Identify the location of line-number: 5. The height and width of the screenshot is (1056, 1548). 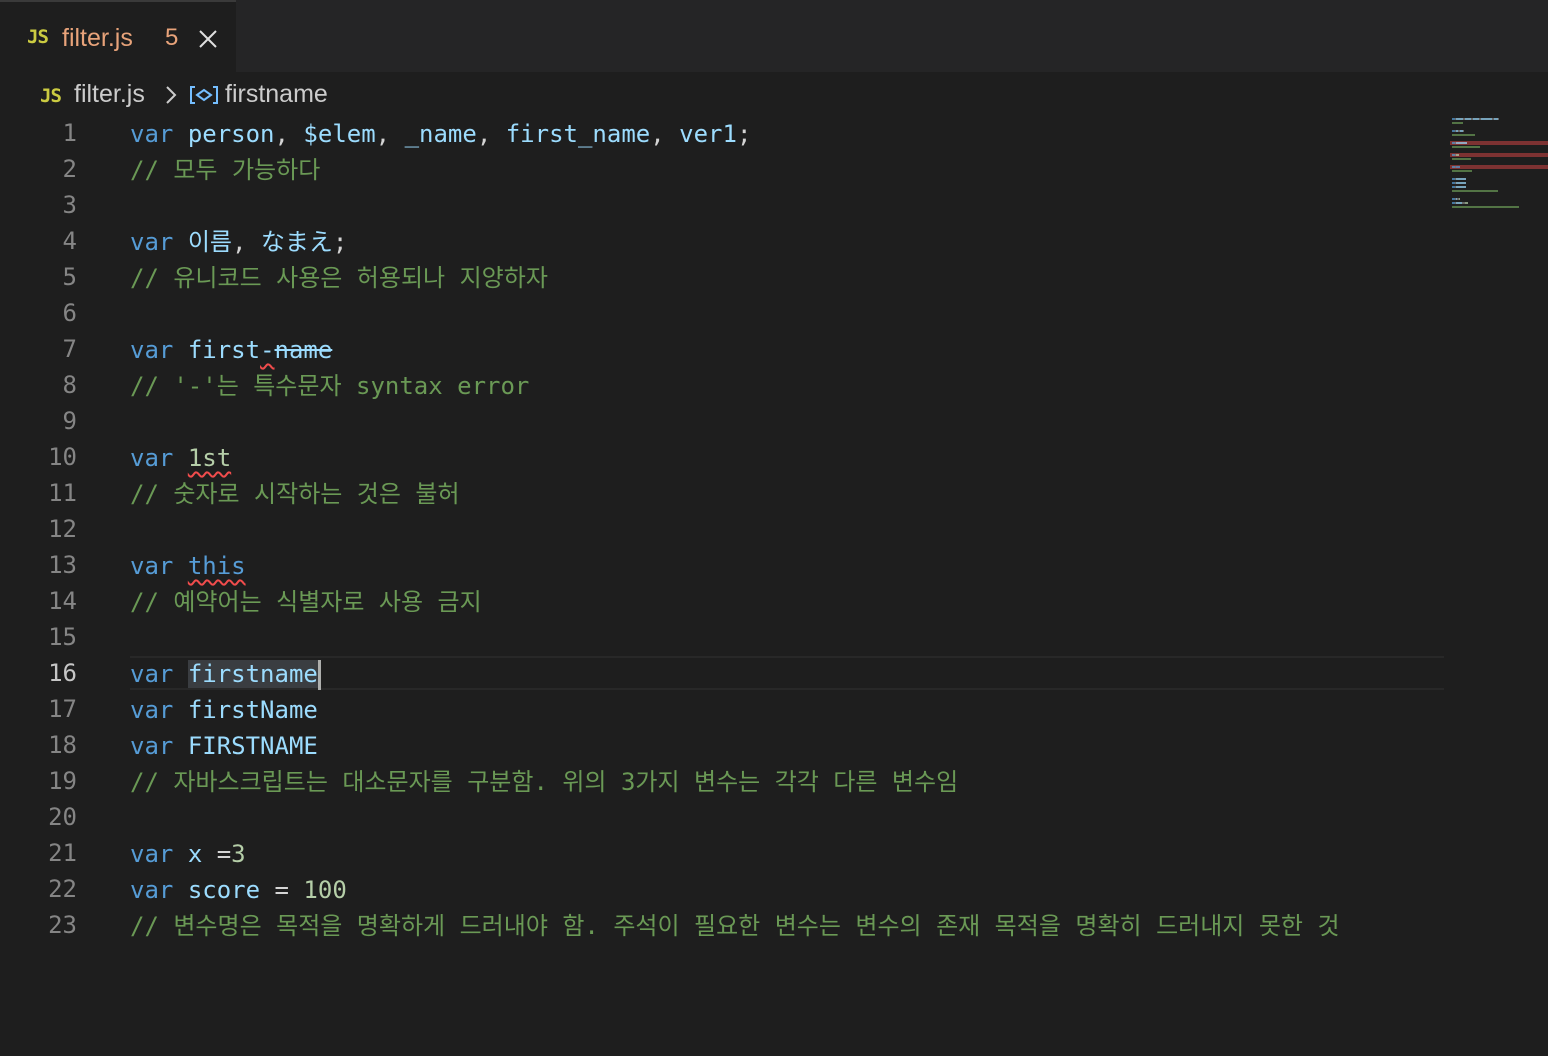
(69, 277).